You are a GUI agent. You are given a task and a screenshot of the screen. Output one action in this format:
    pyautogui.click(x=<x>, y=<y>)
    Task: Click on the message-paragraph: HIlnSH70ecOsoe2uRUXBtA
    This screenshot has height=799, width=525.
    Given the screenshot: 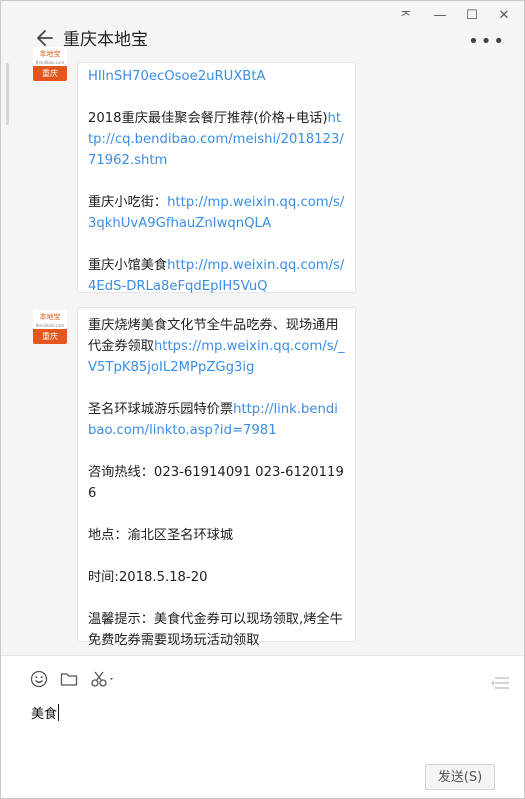 What is the action you would take?
    pyautogui.click(x=216, y=76)
    